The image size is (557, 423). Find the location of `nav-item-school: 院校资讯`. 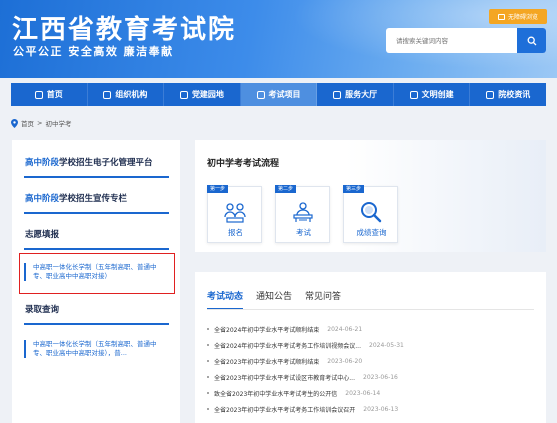

nav-item-school: 院校资讯 is located at coordinates (508, 94).